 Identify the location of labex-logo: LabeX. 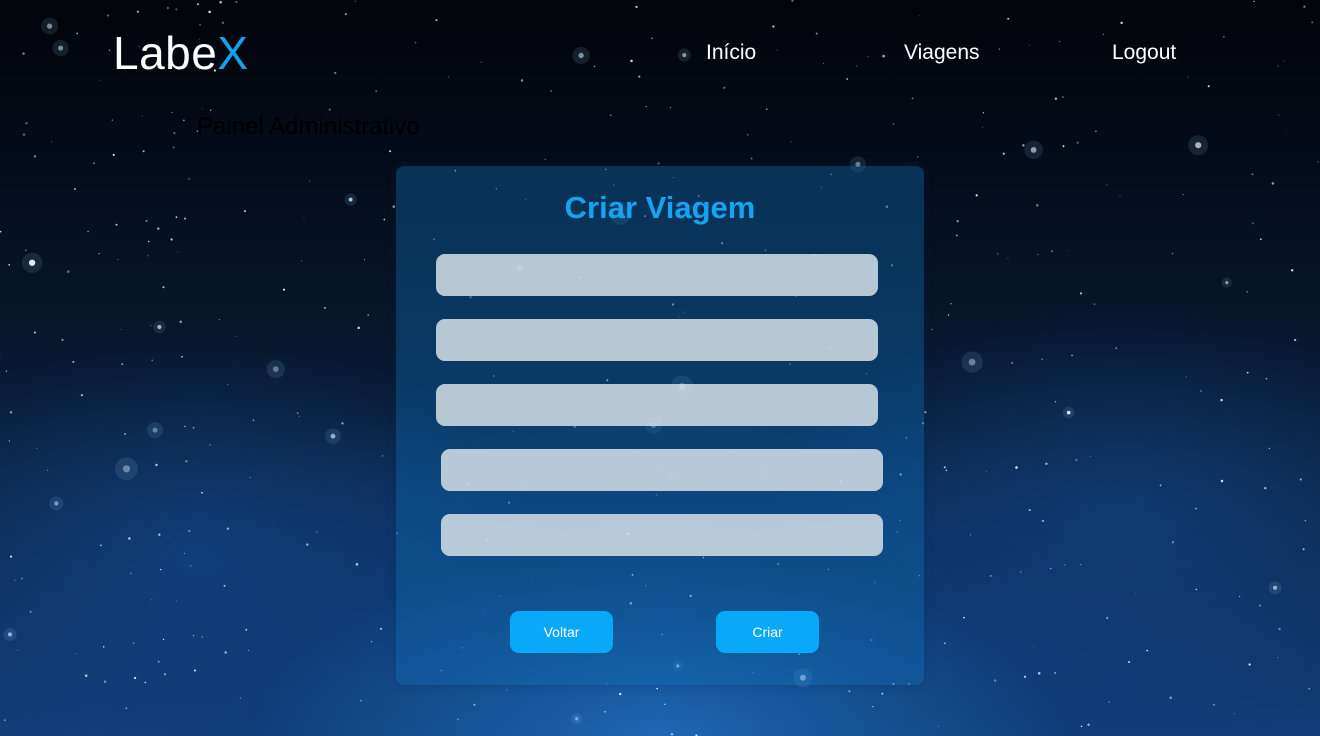
(181, 53).